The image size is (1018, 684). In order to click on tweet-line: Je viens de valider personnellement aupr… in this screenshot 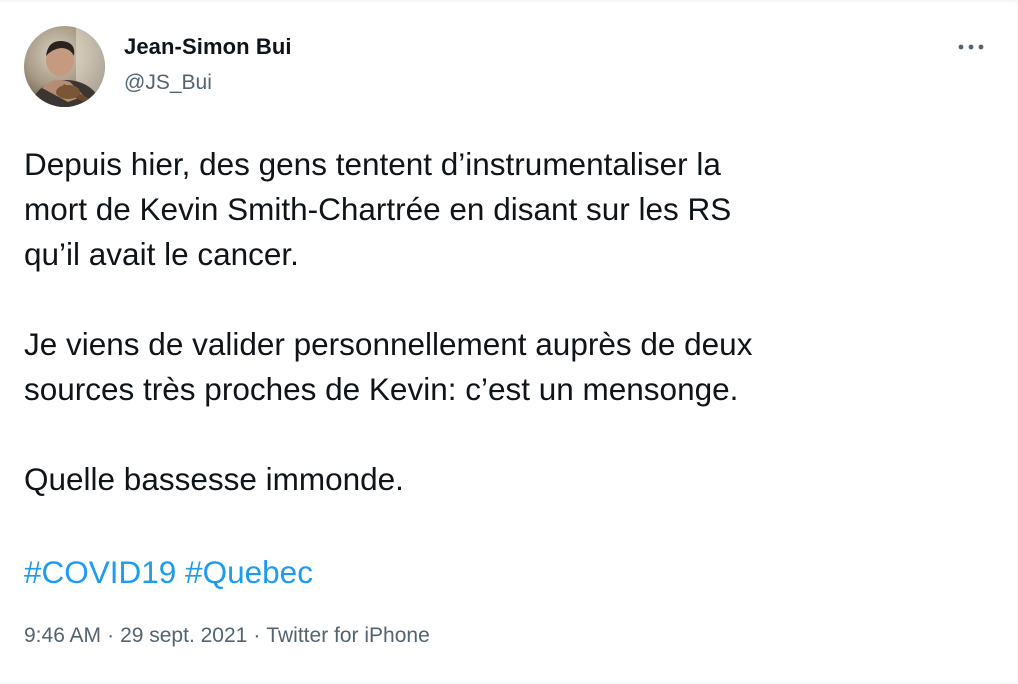, I will do `click(388, 344)`.